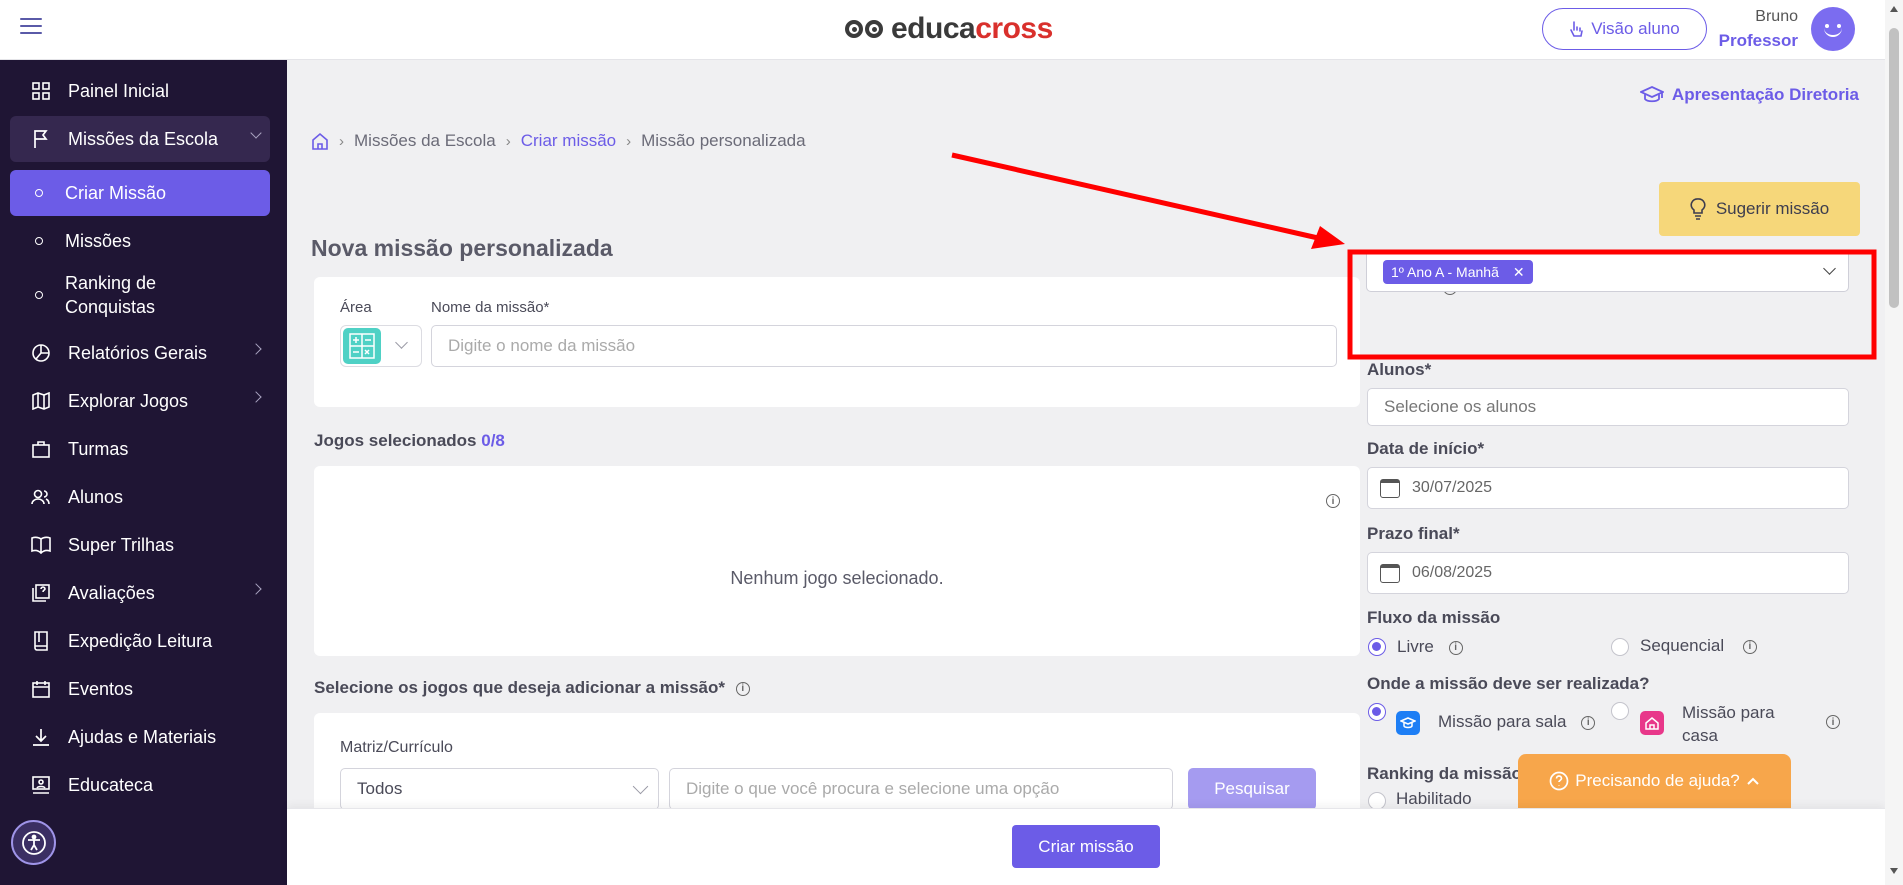 Image resolution: width=1903 pixels, height=885 pixels. I want to click on logo-text-cross: cross, so click(1014, 28).